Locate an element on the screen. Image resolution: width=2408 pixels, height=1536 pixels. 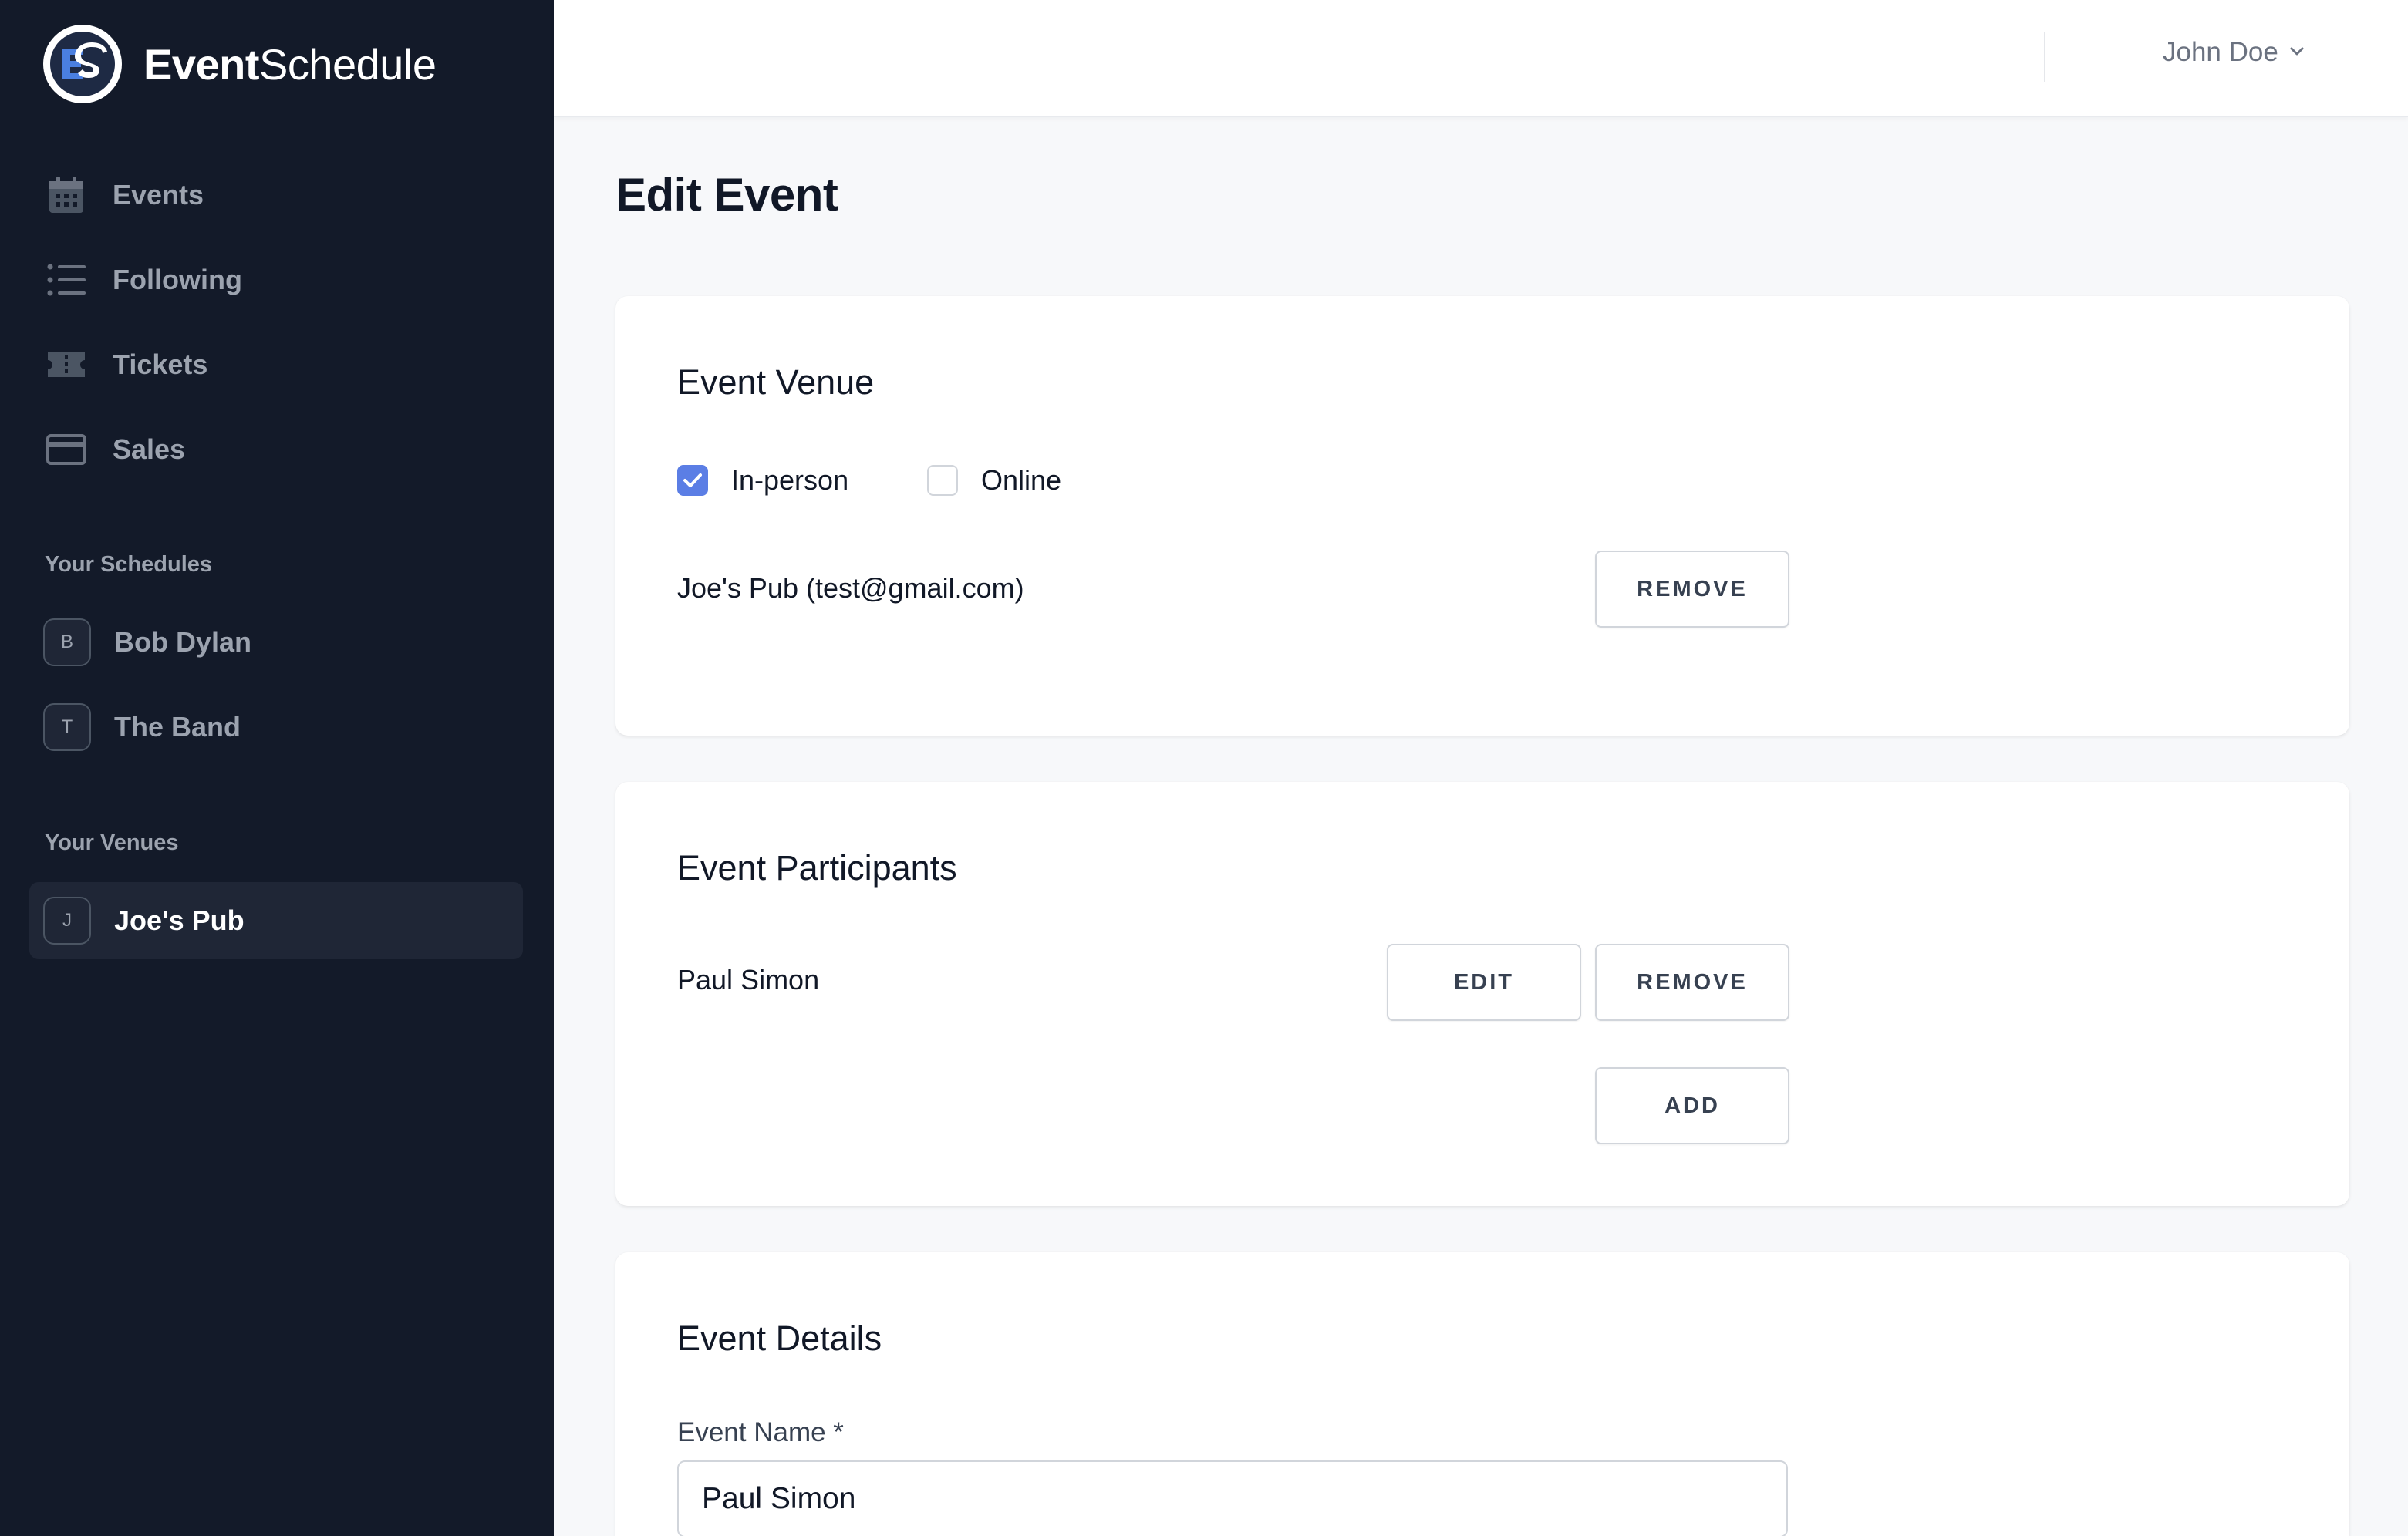
venue-initial-badge: J is located at coordinates (67, 921).